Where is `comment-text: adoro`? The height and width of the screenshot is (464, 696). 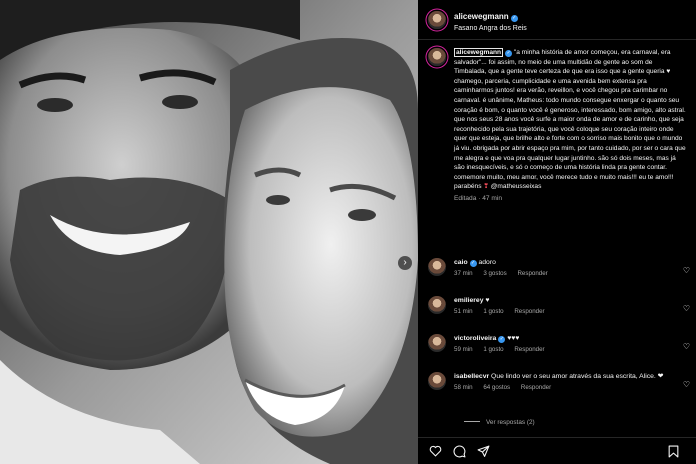
comment-text: adoro is located at coordinates (487, 262).